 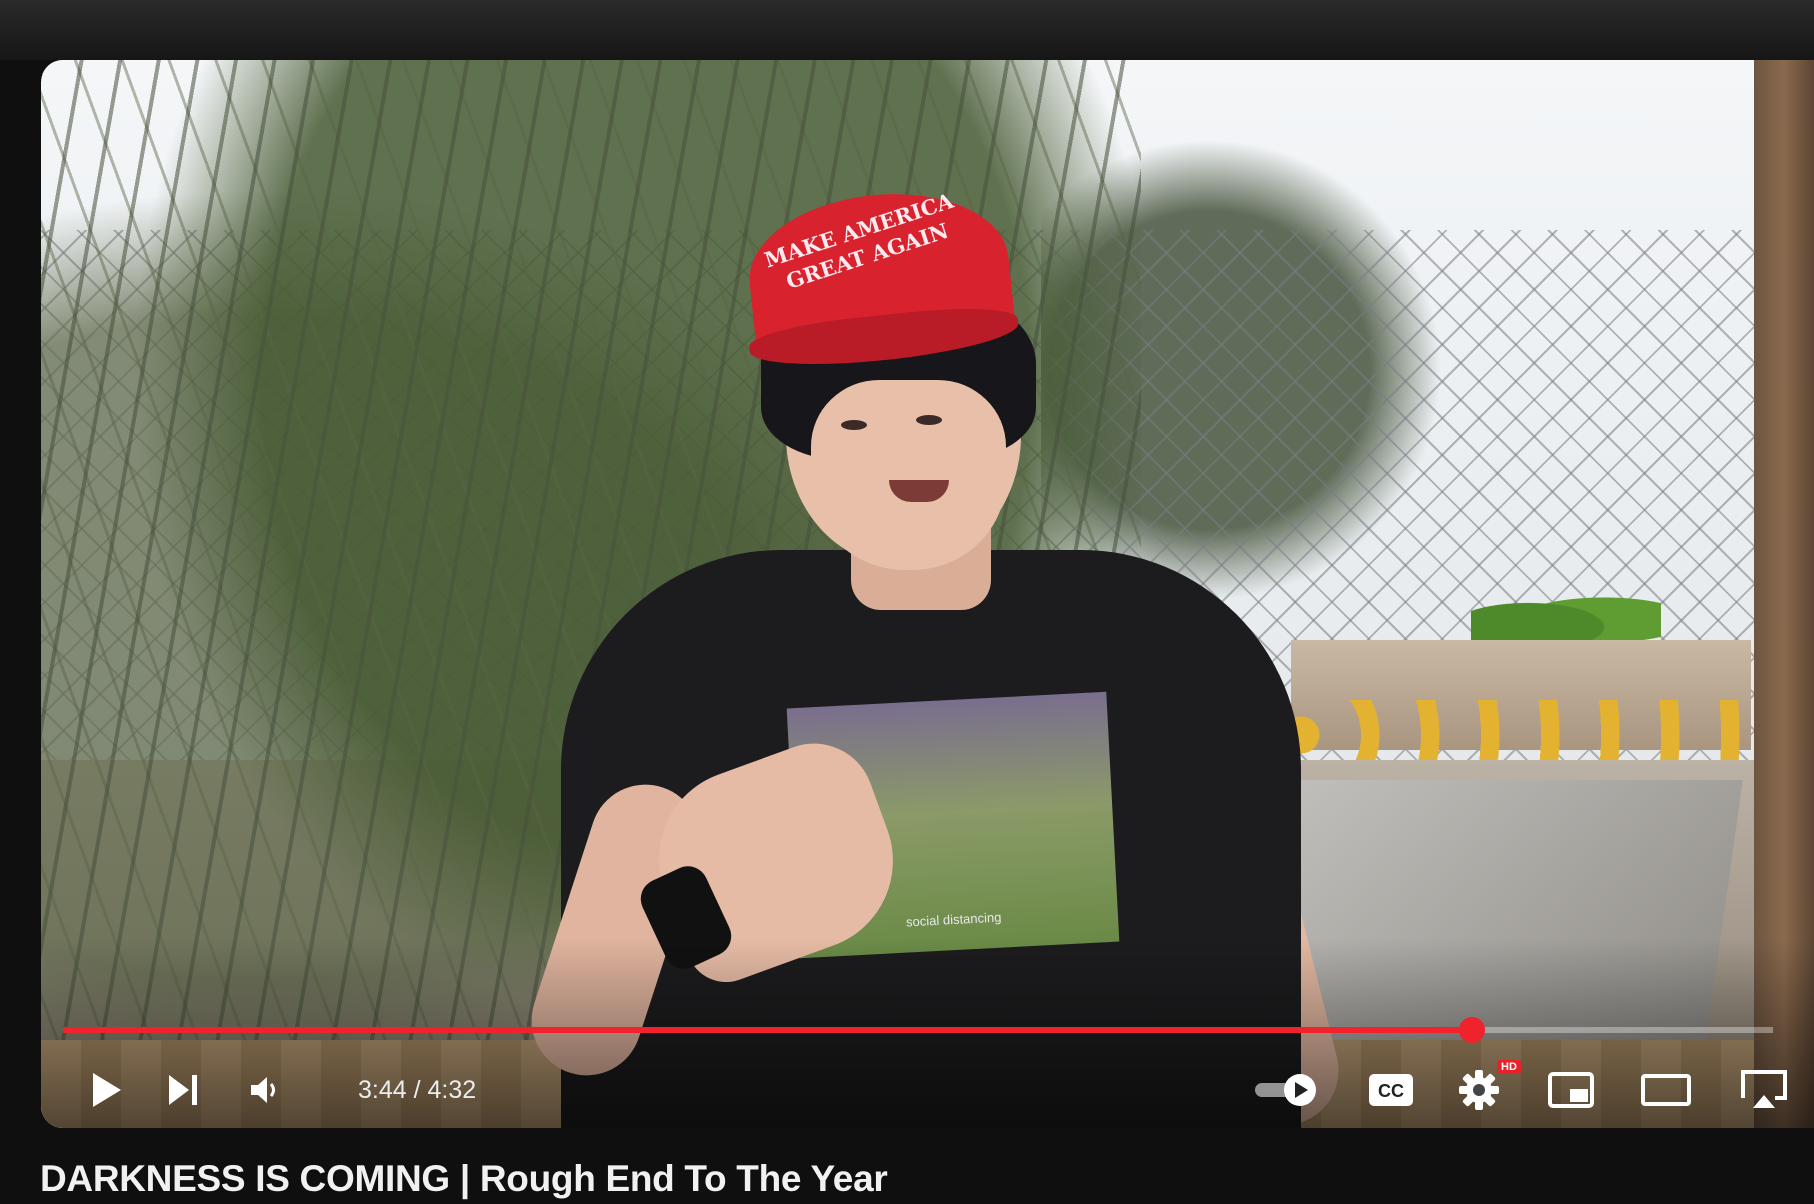 I want to click on miniplayer-button, so click(x=1571, y=1090).